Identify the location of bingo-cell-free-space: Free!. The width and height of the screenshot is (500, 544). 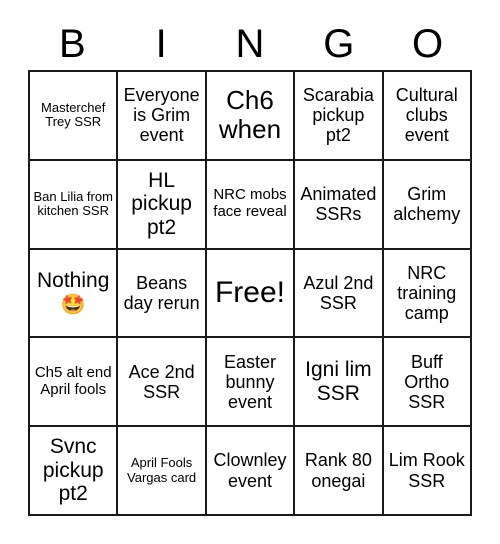
(251, 294).